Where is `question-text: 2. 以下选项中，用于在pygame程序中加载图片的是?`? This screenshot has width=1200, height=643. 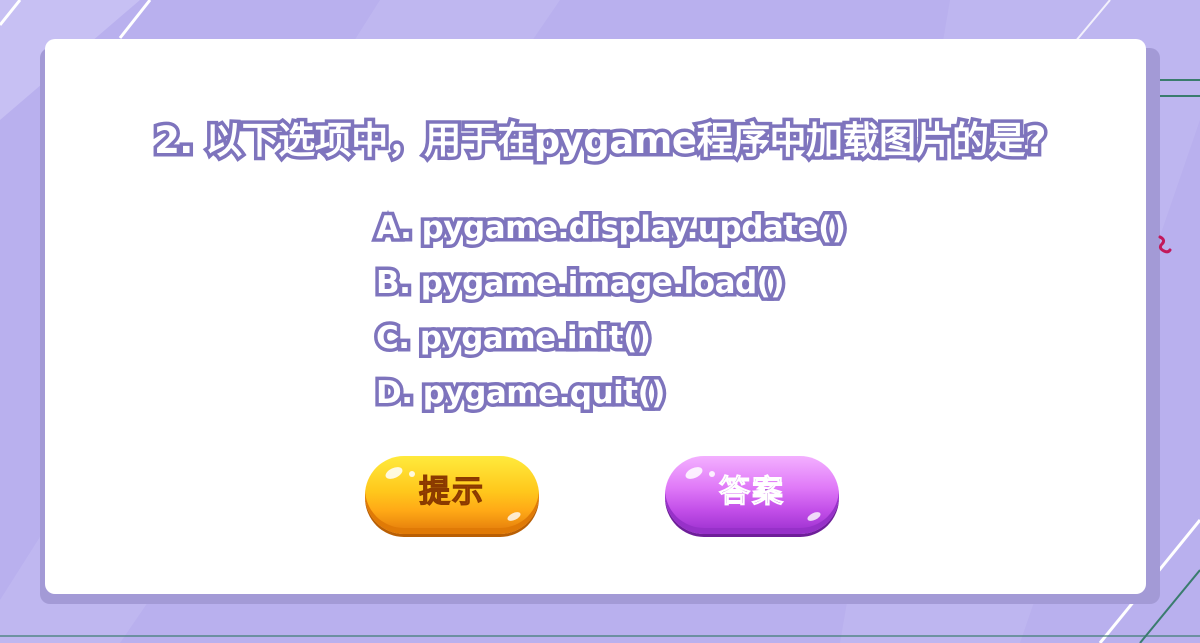 question-text: 2. 以下选项中，用于在pygame程序中加载图片的是? is located at coordinates (600, 141).